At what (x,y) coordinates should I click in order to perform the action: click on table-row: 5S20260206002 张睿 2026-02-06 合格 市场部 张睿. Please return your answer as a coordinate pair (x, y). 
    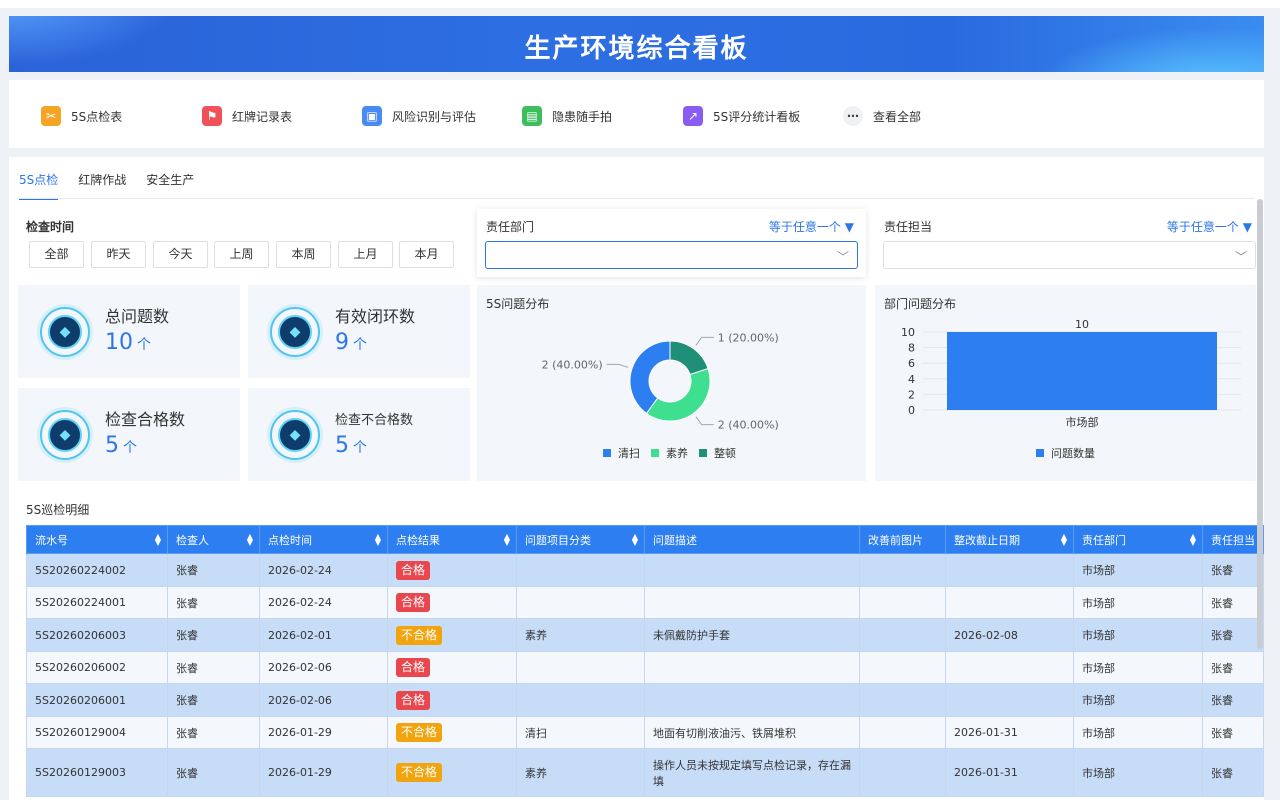
    Looking at the image, I should click on (645, 667).